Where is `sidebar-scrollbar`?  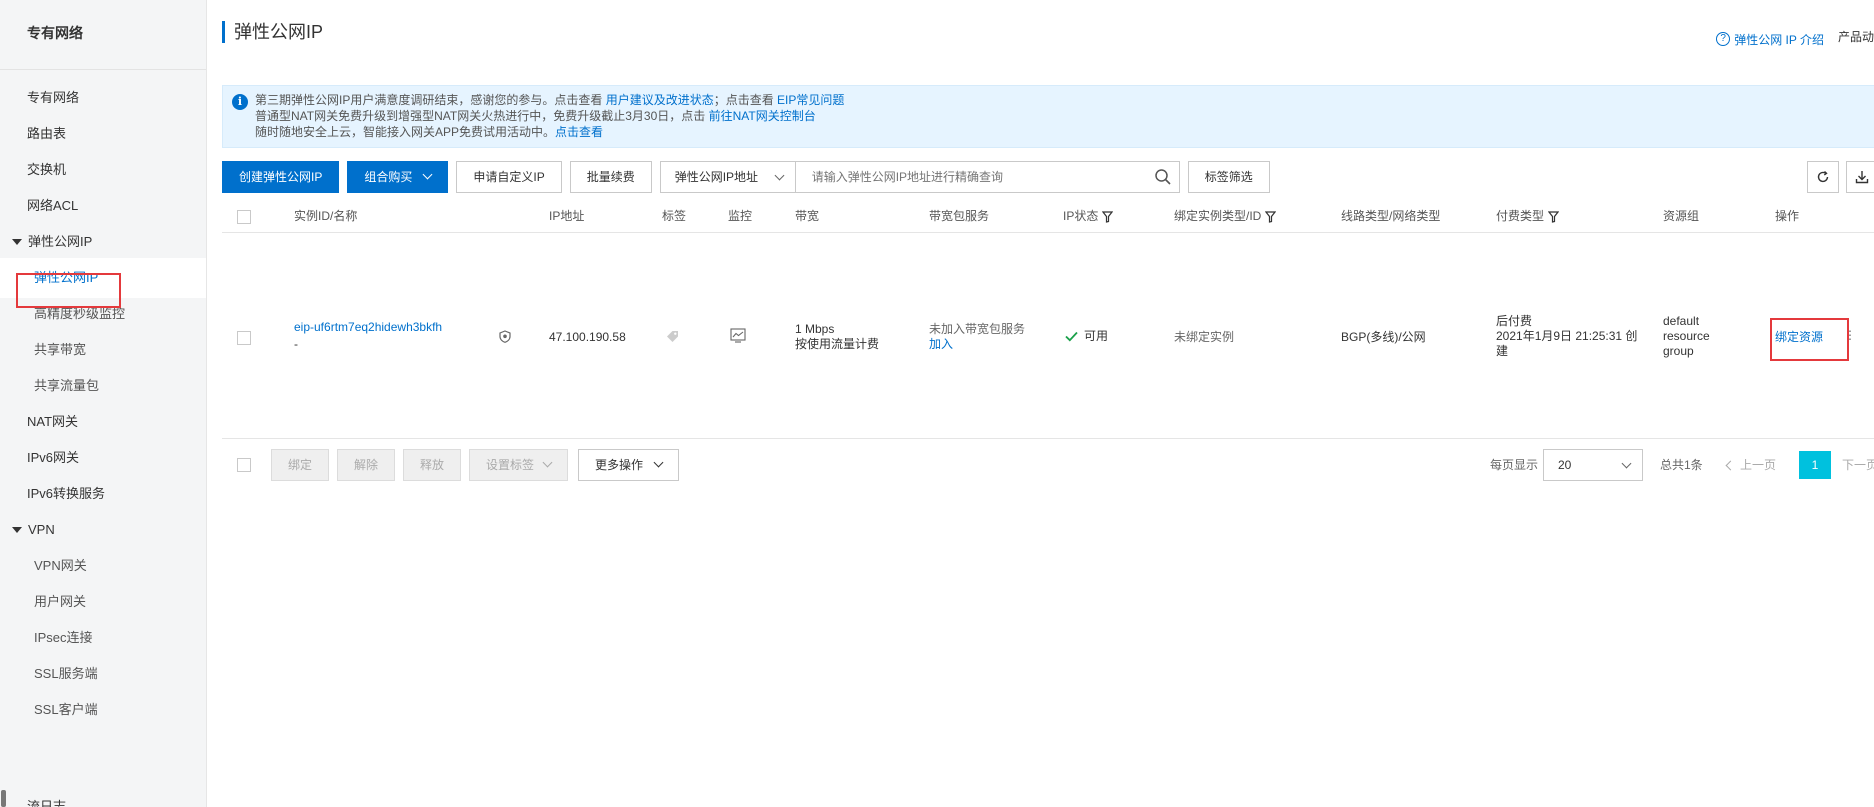
sidebar-scrollbar is located at coordinates (3, 798).